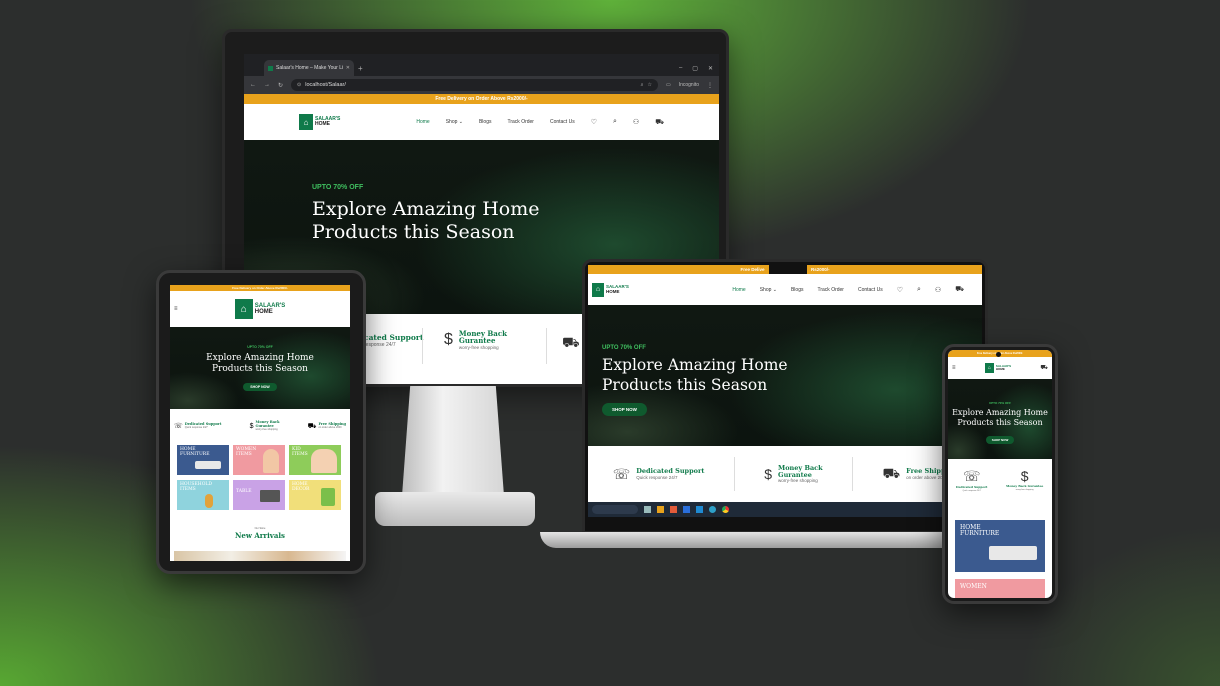  I want to click on phone-logo: ⌂ SALAAR'S HOME, so click(997, 368).